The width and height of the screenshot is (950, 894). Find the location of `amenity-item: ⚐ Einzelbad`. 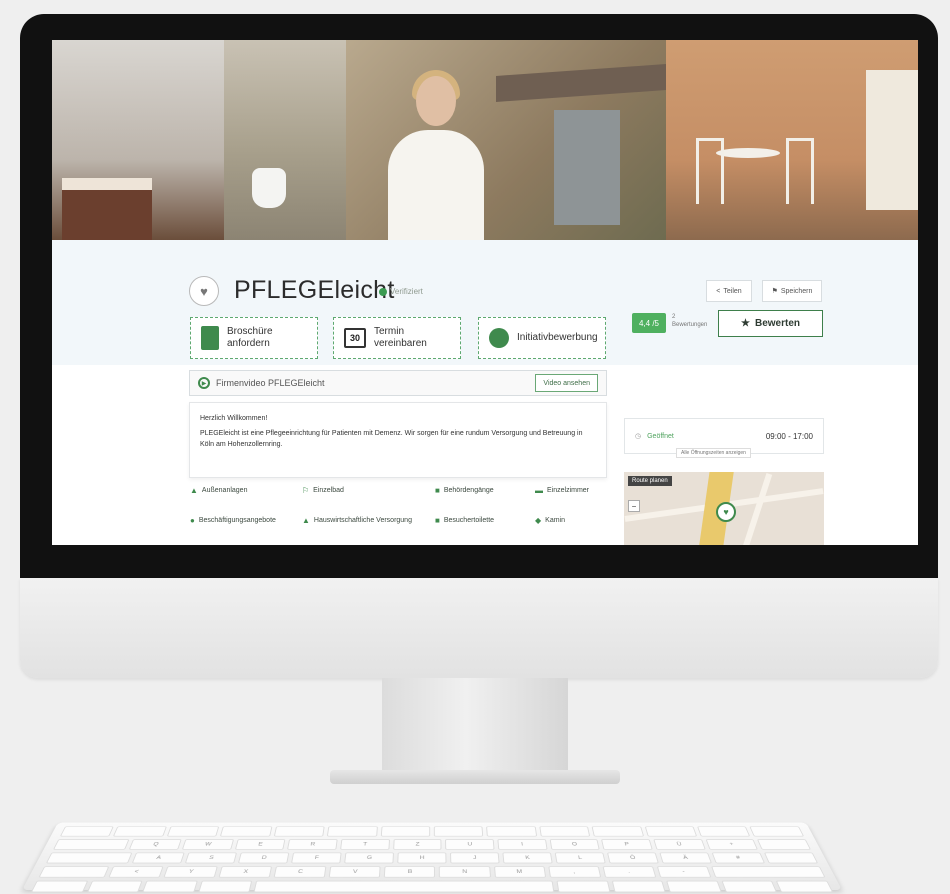

amenity-item: ⚐ Einzelbad is located at coordinates (323, 490).